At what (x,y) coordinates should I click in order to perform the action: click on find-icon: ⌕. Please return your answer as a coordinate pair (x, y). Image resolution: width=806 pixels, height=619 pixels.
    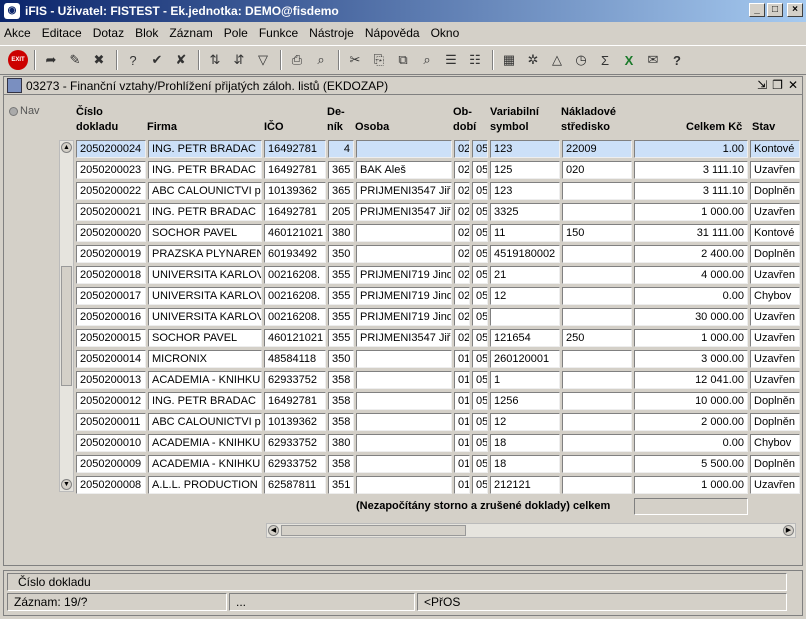
    Looking at the image, I should click on (427, 60).